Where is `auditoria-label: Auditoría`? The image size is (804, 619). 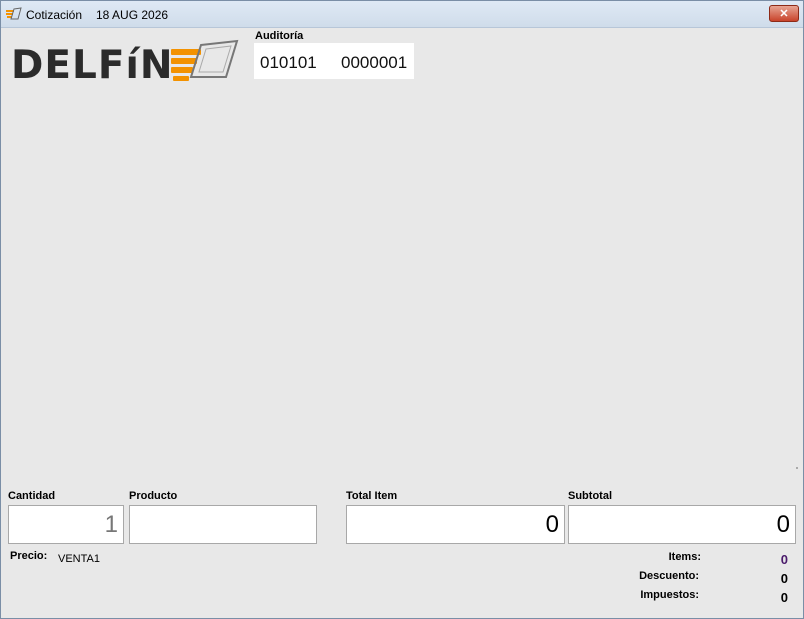
auditoria-label: Auditoría is located at coordinates (279, 36).